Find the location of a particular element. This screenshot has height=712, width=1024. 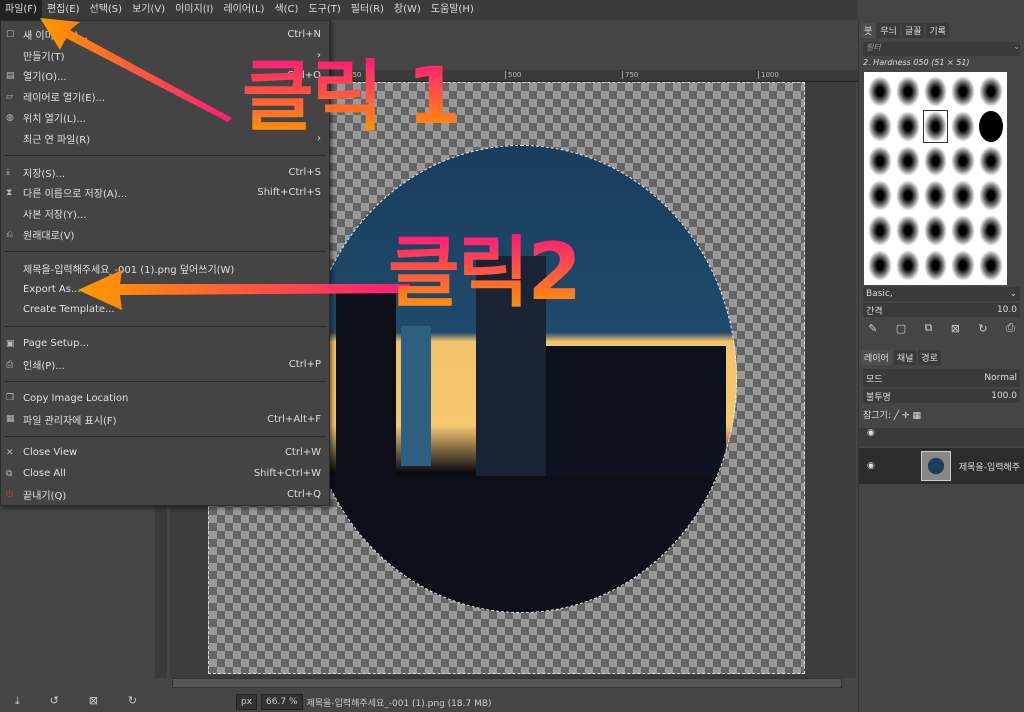

ruler-tick: 500 is located at coordinates (513, 75).